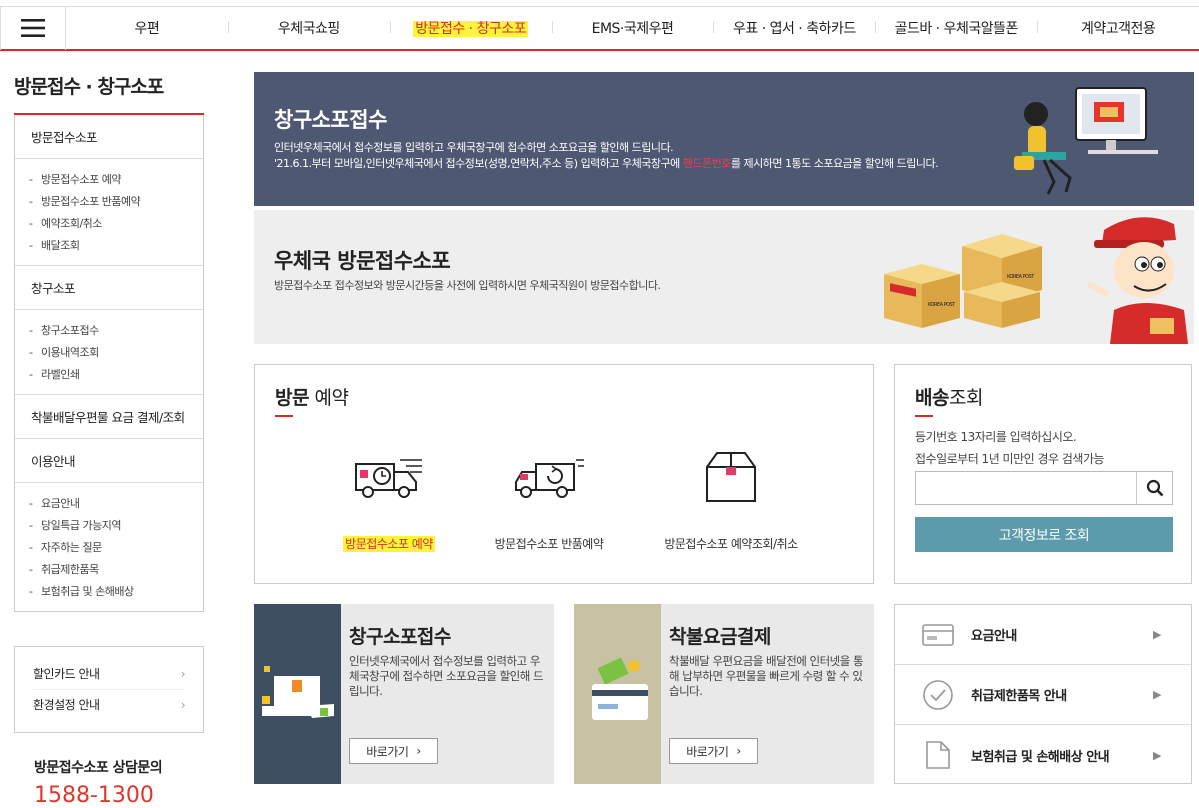 This screenshot has width=1199, height=808. Describe the element at coordinates (949, 400) in the screenshot. I see `track-panel-title: 배송조회` at that location.